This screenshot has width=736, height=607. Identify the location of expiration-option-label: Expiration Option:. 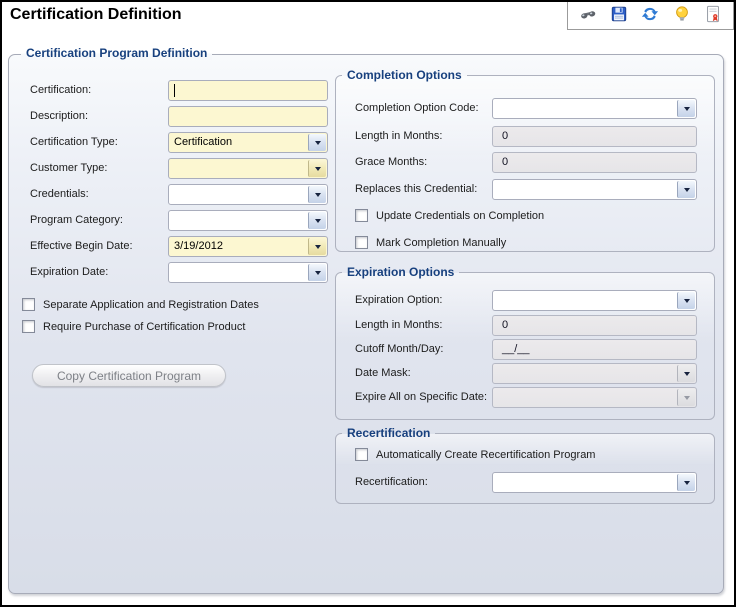
(399, 300).